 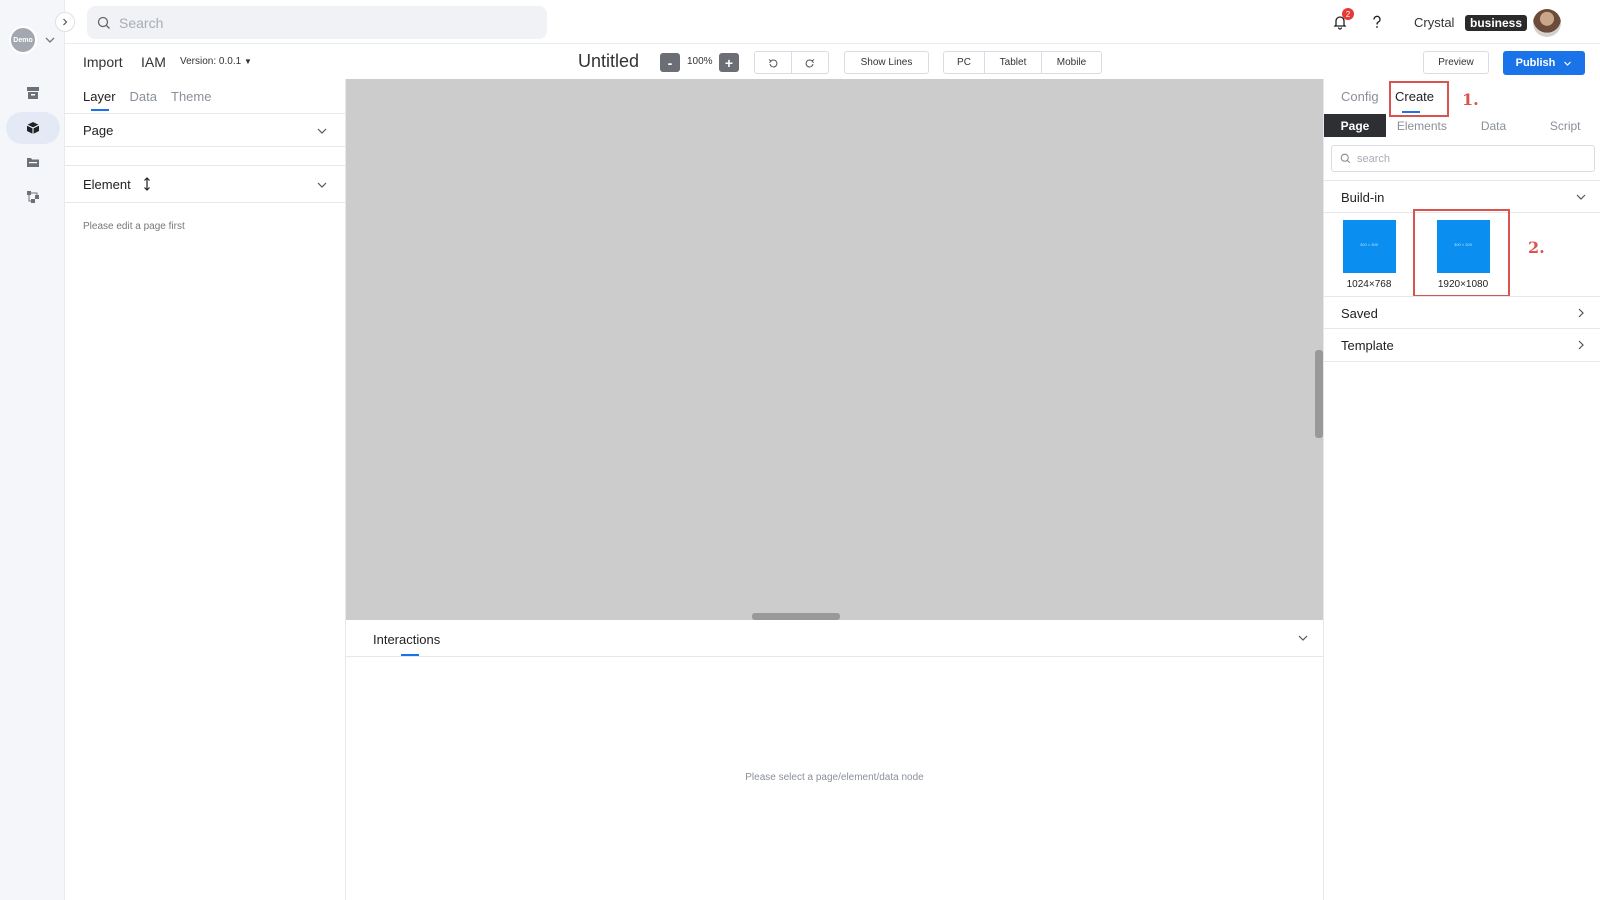 I want to click on annotation-step-1: 1., so click(x=1470, y=99).